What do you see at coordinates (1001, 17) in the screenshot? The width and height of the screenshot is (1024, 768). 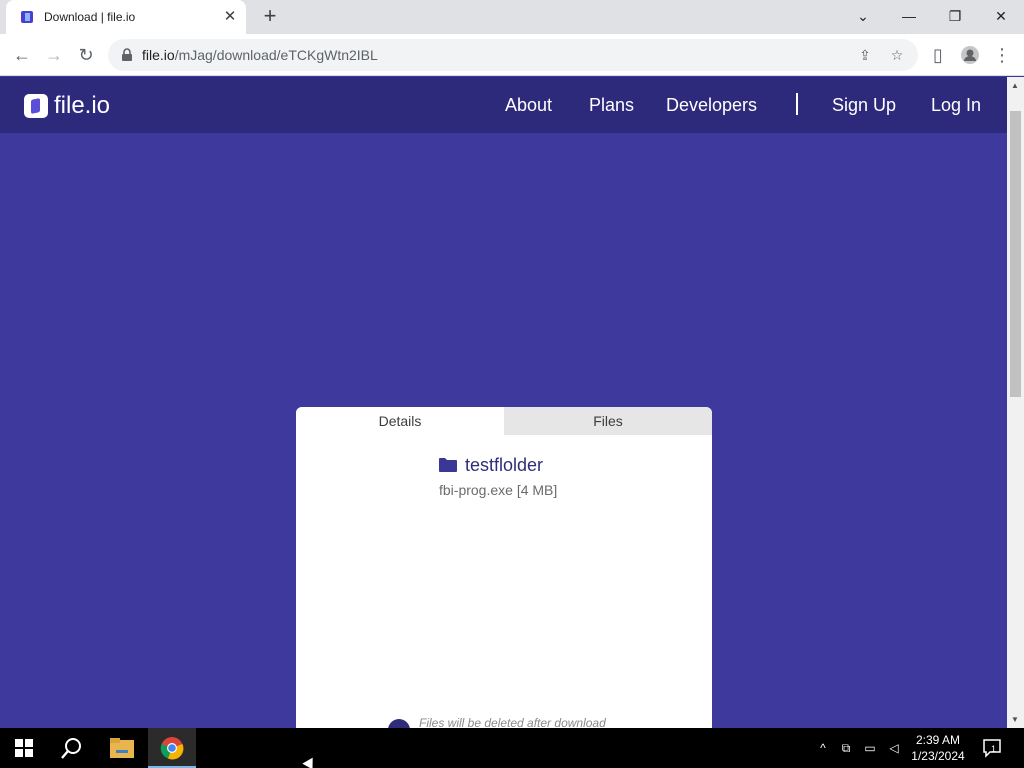 I see `window-close-icon: ✕` at bounding box center [1001, 17].